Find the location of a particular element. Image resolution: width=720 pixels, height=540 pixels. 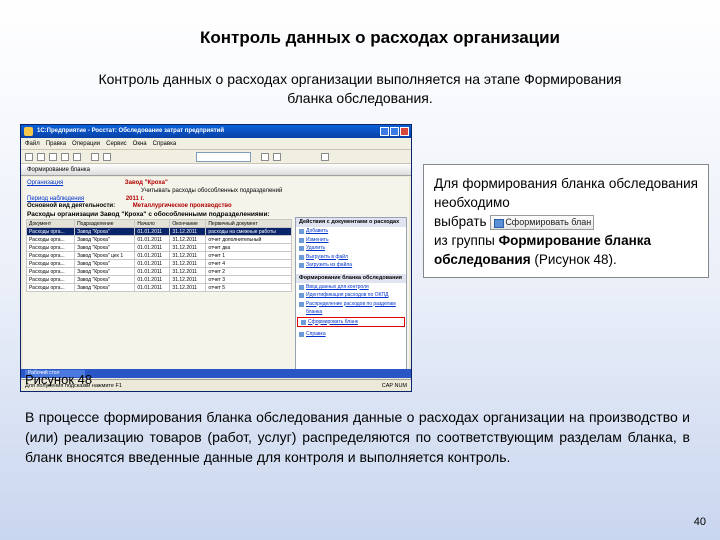

toolbar-search-combo is located at coordinates (223, 157).